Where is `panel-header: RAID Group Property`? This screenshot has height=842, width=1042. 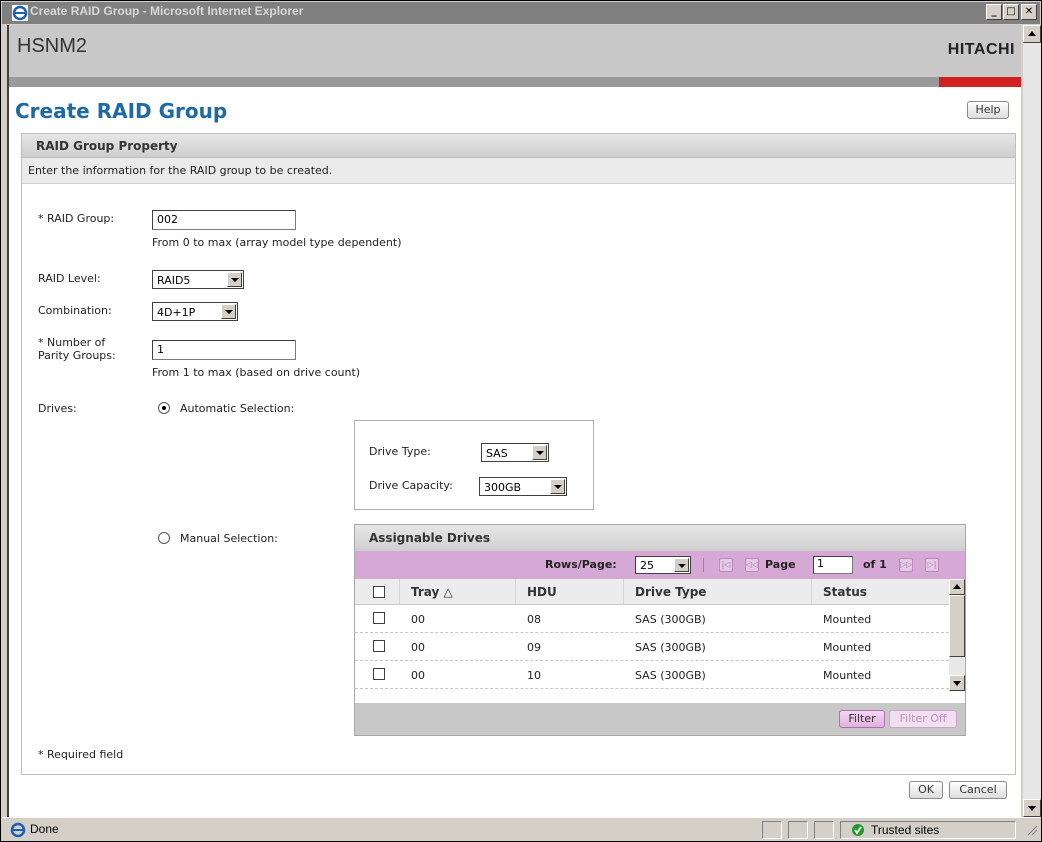 panel-header: RAID Group Property is located at coordinates (518, 146).